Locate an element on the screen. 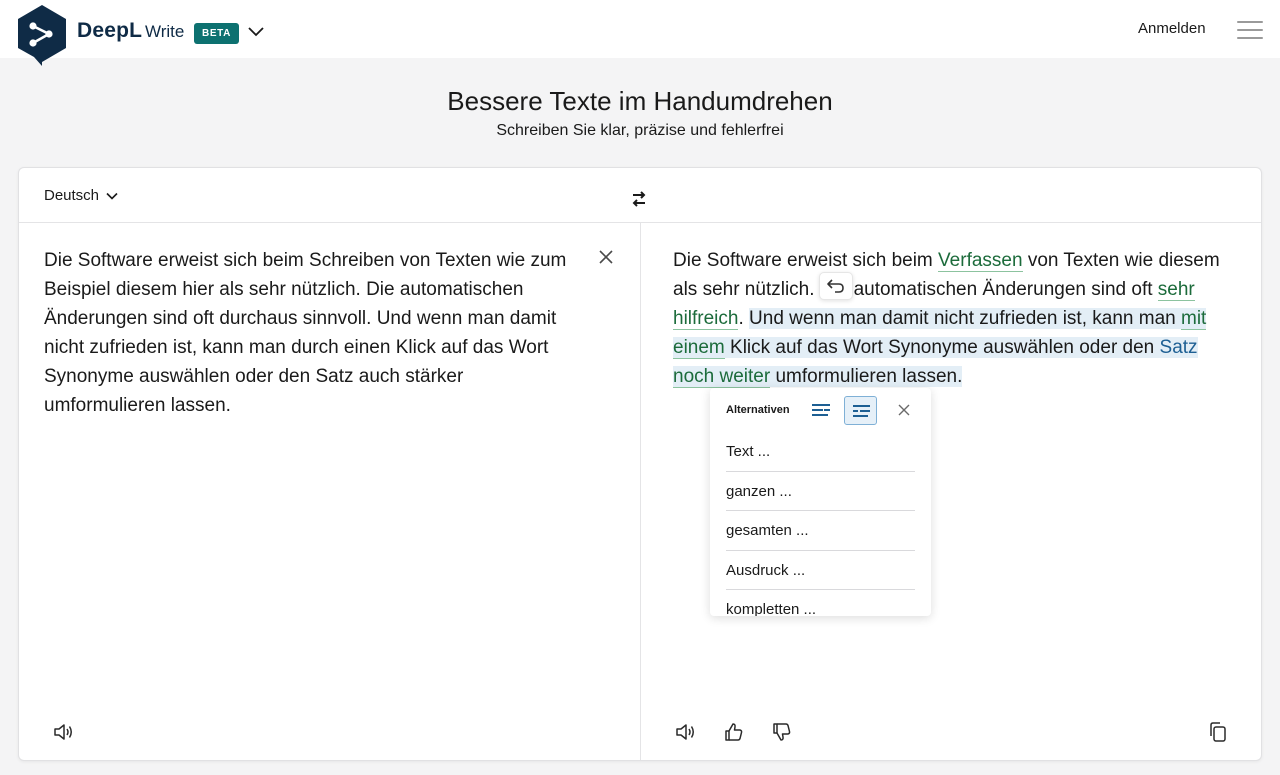 Image resolution: width=1280 pixels, height=775 pixels. output-text-segment: . is located at coordinates (744, 318).